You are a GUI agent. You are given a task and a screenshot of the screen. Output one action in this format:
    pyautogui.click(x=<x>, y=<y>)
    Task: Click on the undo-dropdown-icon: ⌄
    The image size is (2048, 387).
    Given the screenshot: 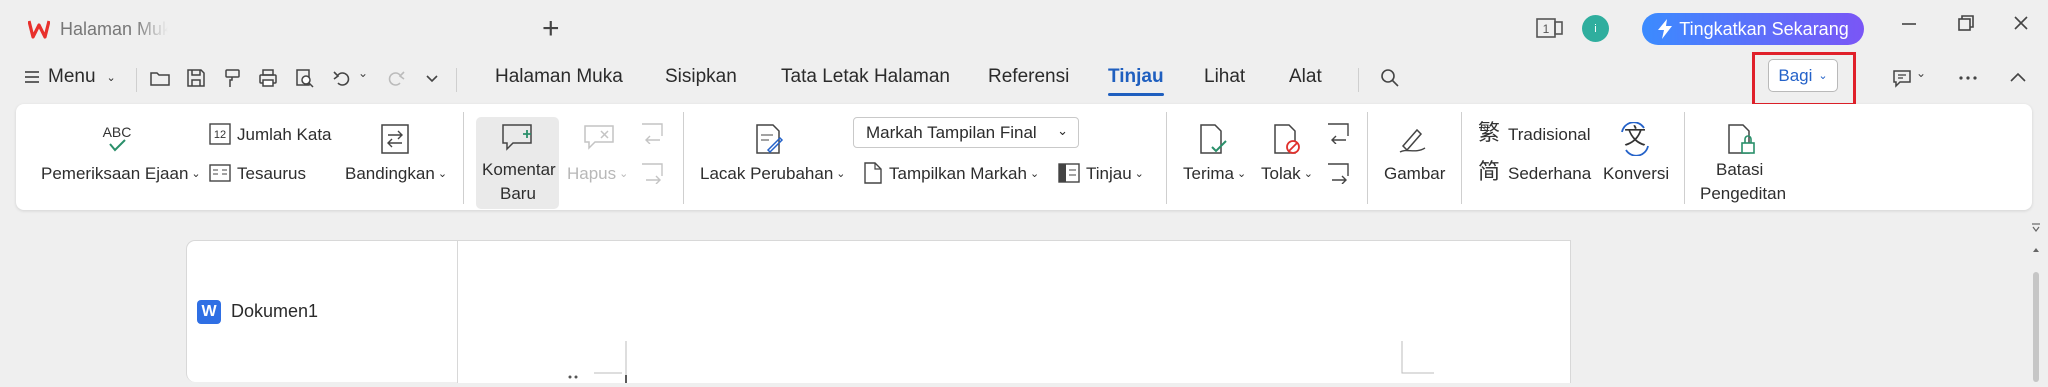 What is the action you would take?
    pyautogui.click(x=363, y=73)
    